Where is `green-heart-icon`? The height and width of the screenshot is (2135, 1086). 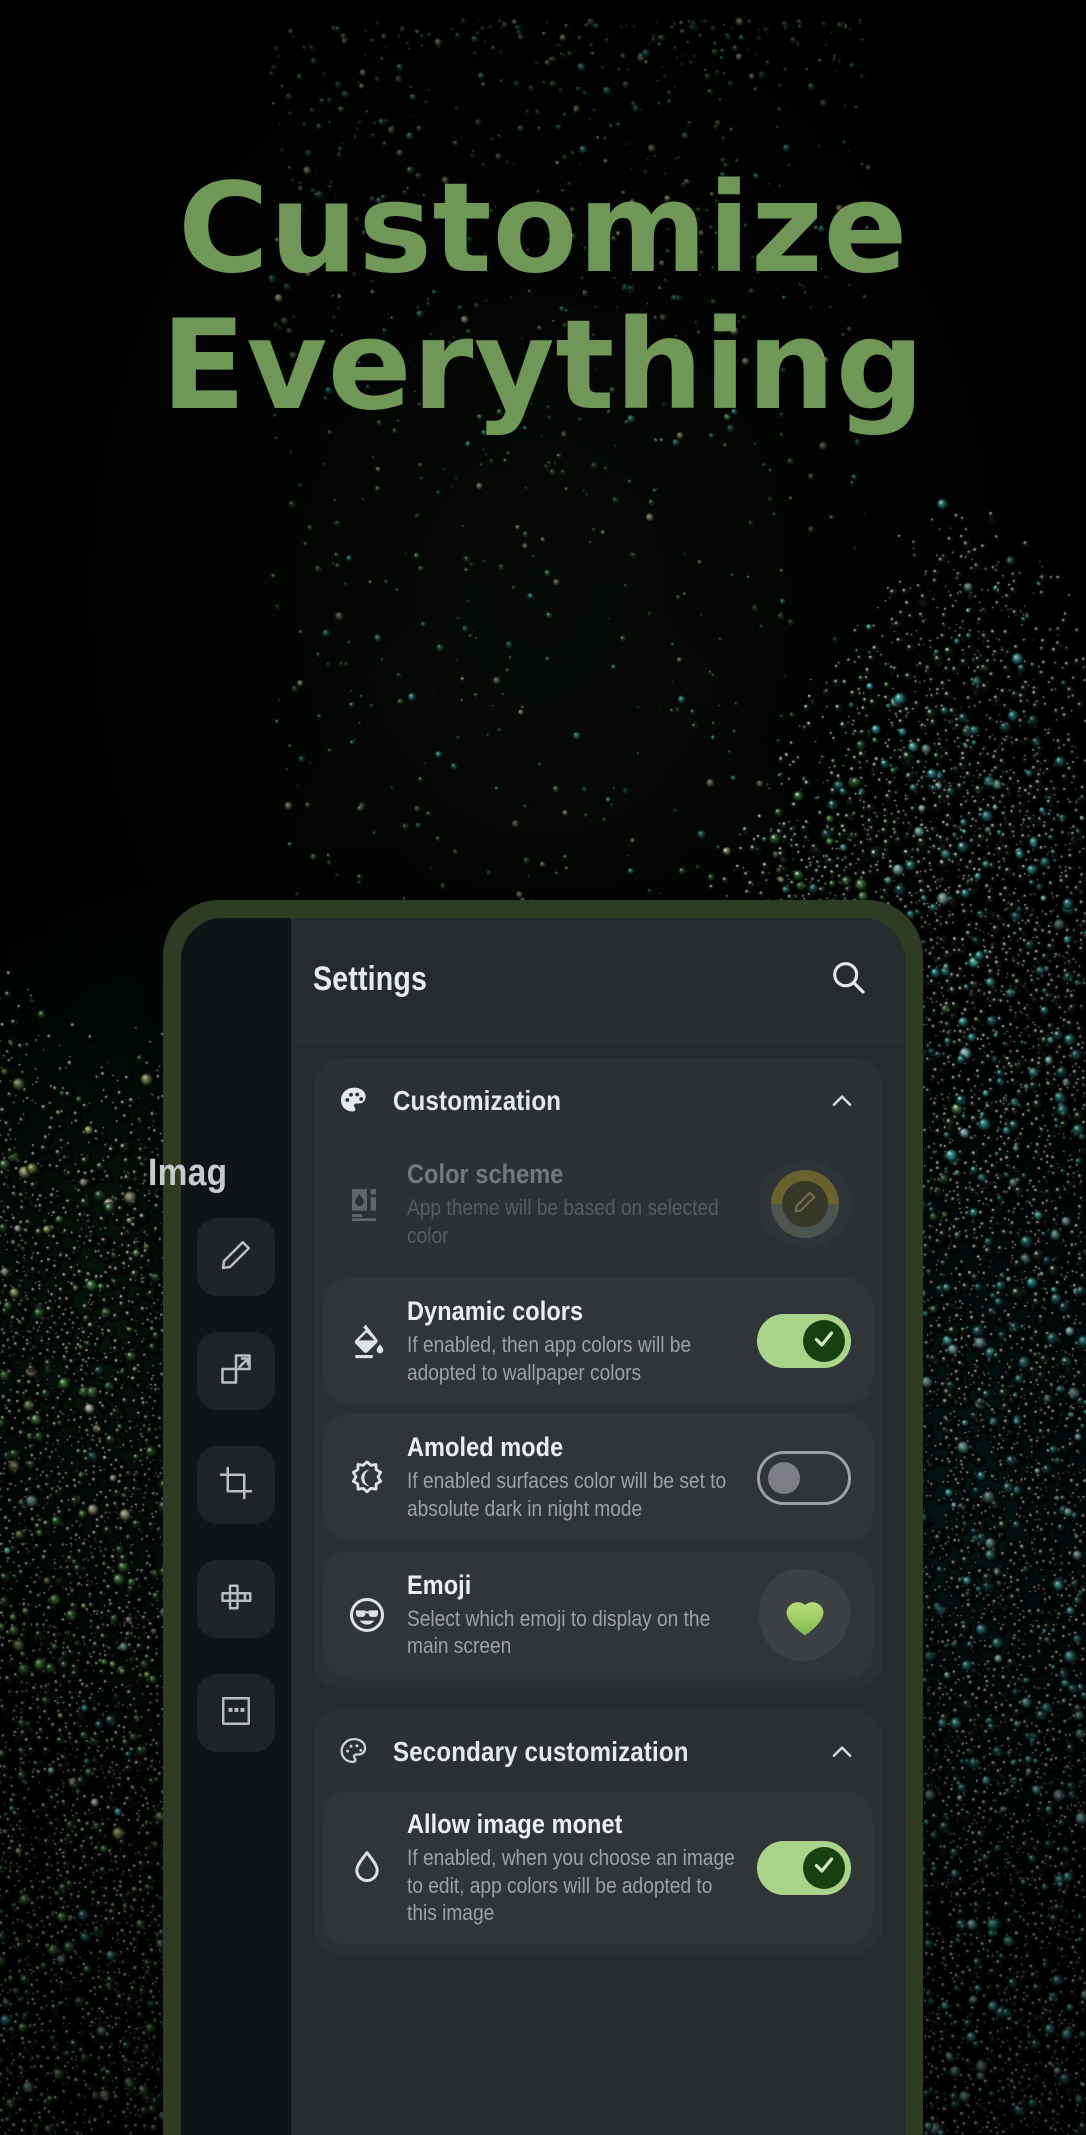 green-heart-icon is located at coordinates (805, 1615).